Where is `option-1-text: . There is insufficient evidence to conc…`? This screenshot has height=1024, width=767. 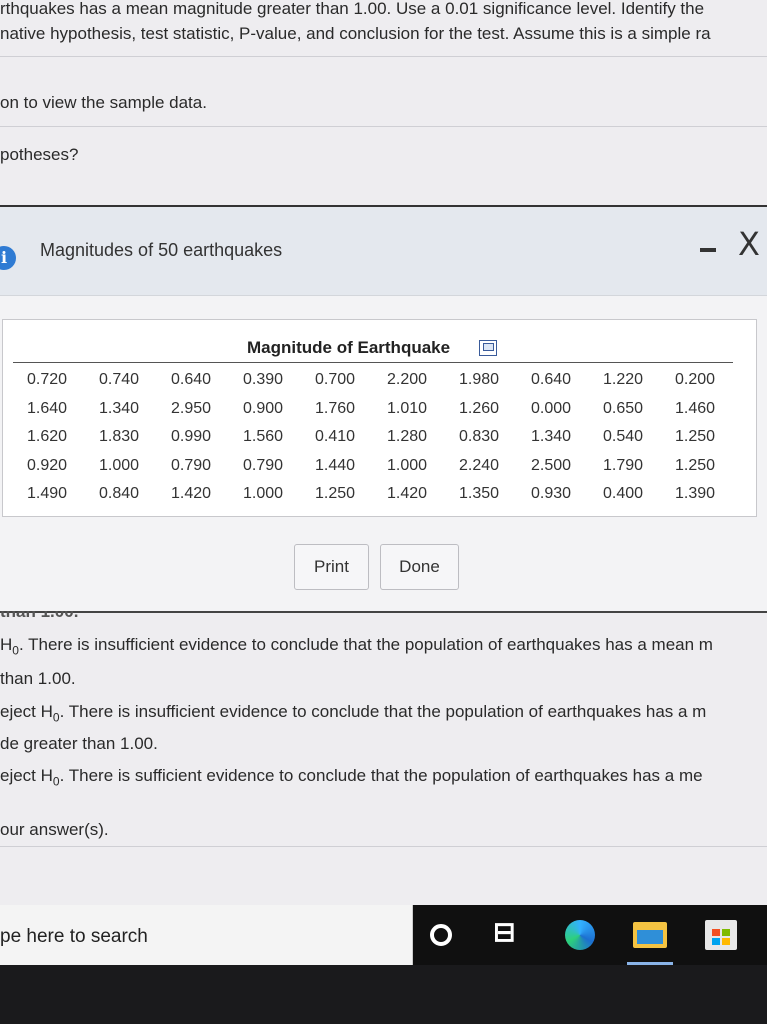 option-1-text: . There is insufficient evidence to conc… is located at coordinates (365, 644).